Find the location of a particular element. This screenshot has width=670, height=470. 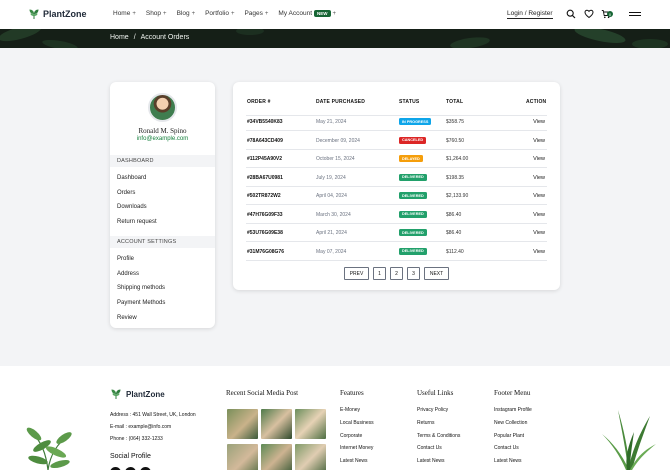

pagination-page-2: 2 is located at coordinates (396, 273).